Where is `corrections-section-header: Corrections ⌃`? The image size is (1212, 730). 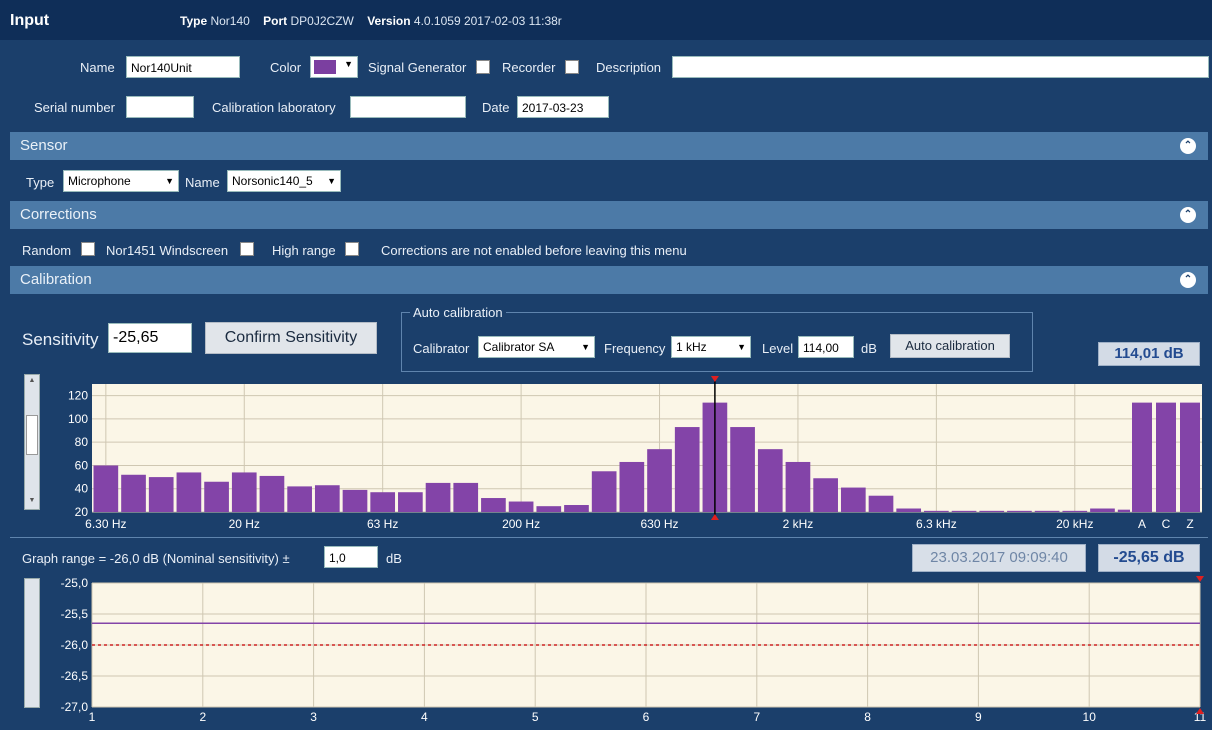
corrections-section-header: Corrections ⌃ is located at coordinates (609, 215).